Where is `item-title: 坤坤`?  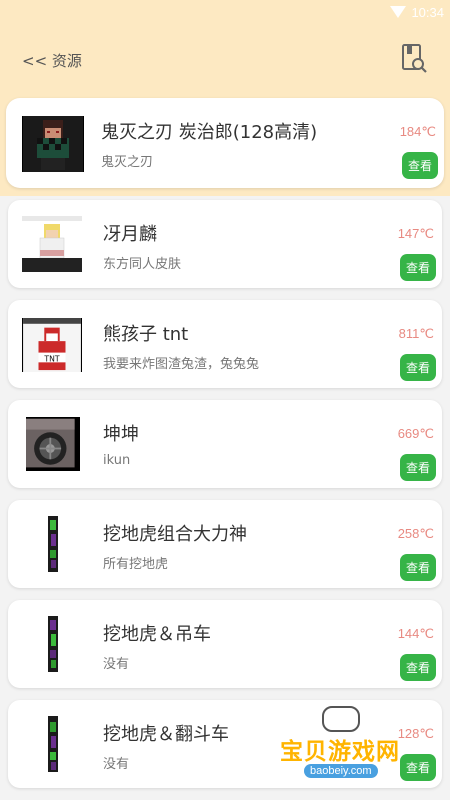
item-title: 坤坤 is located at coordinates (121, 434).